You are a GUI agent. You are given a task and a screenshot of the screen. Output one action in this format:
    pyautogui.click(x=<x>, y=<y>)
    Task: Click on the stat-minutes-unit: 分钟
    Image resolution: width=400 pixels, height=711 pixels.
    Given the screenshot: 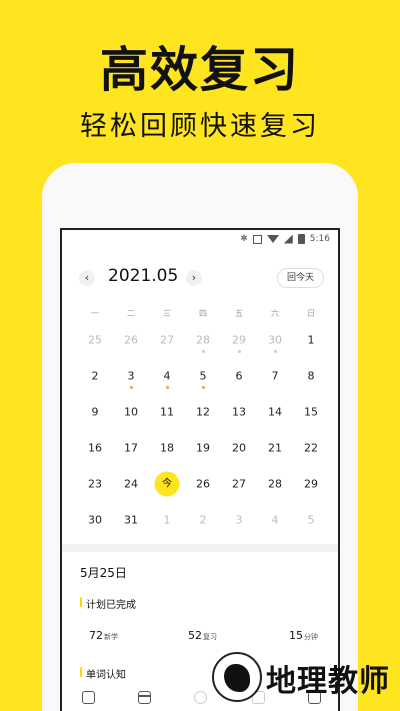 What is the action you would take?
    pyautogui.click(x=311, y=637)
    